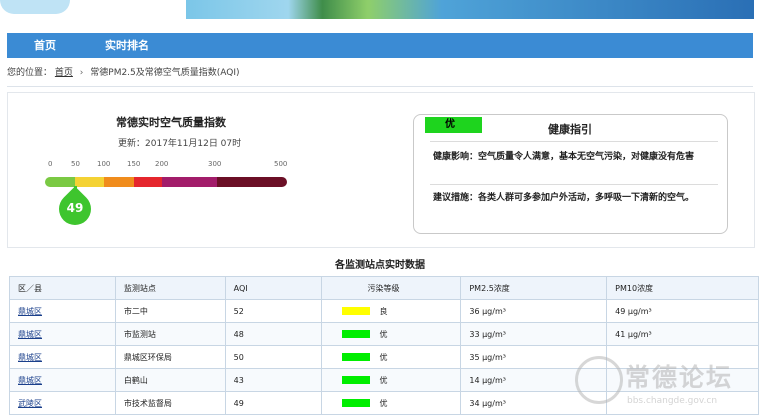 Image resolution: width=760 pixels, height=417 pixels. Describe the element at coordinates (148, 182) in the screenshot. I see `scale-segment-medium` at that location.